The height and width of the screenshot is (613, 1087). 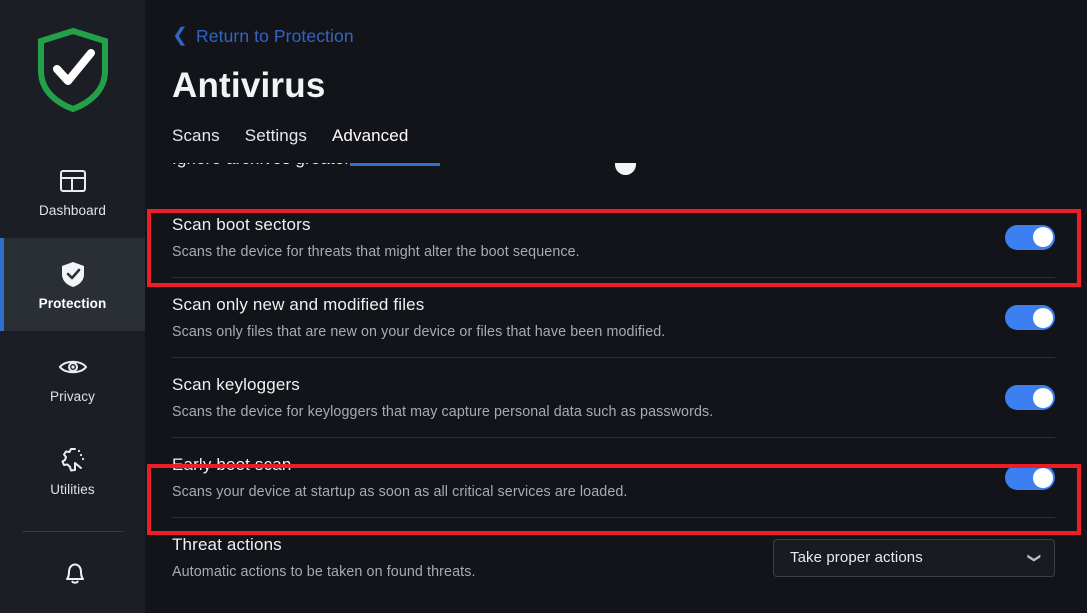 What do you see at coordinates (276, 139) in the screenshot?
I see `tab-settings: Settings` at bounding box center [276, 139].